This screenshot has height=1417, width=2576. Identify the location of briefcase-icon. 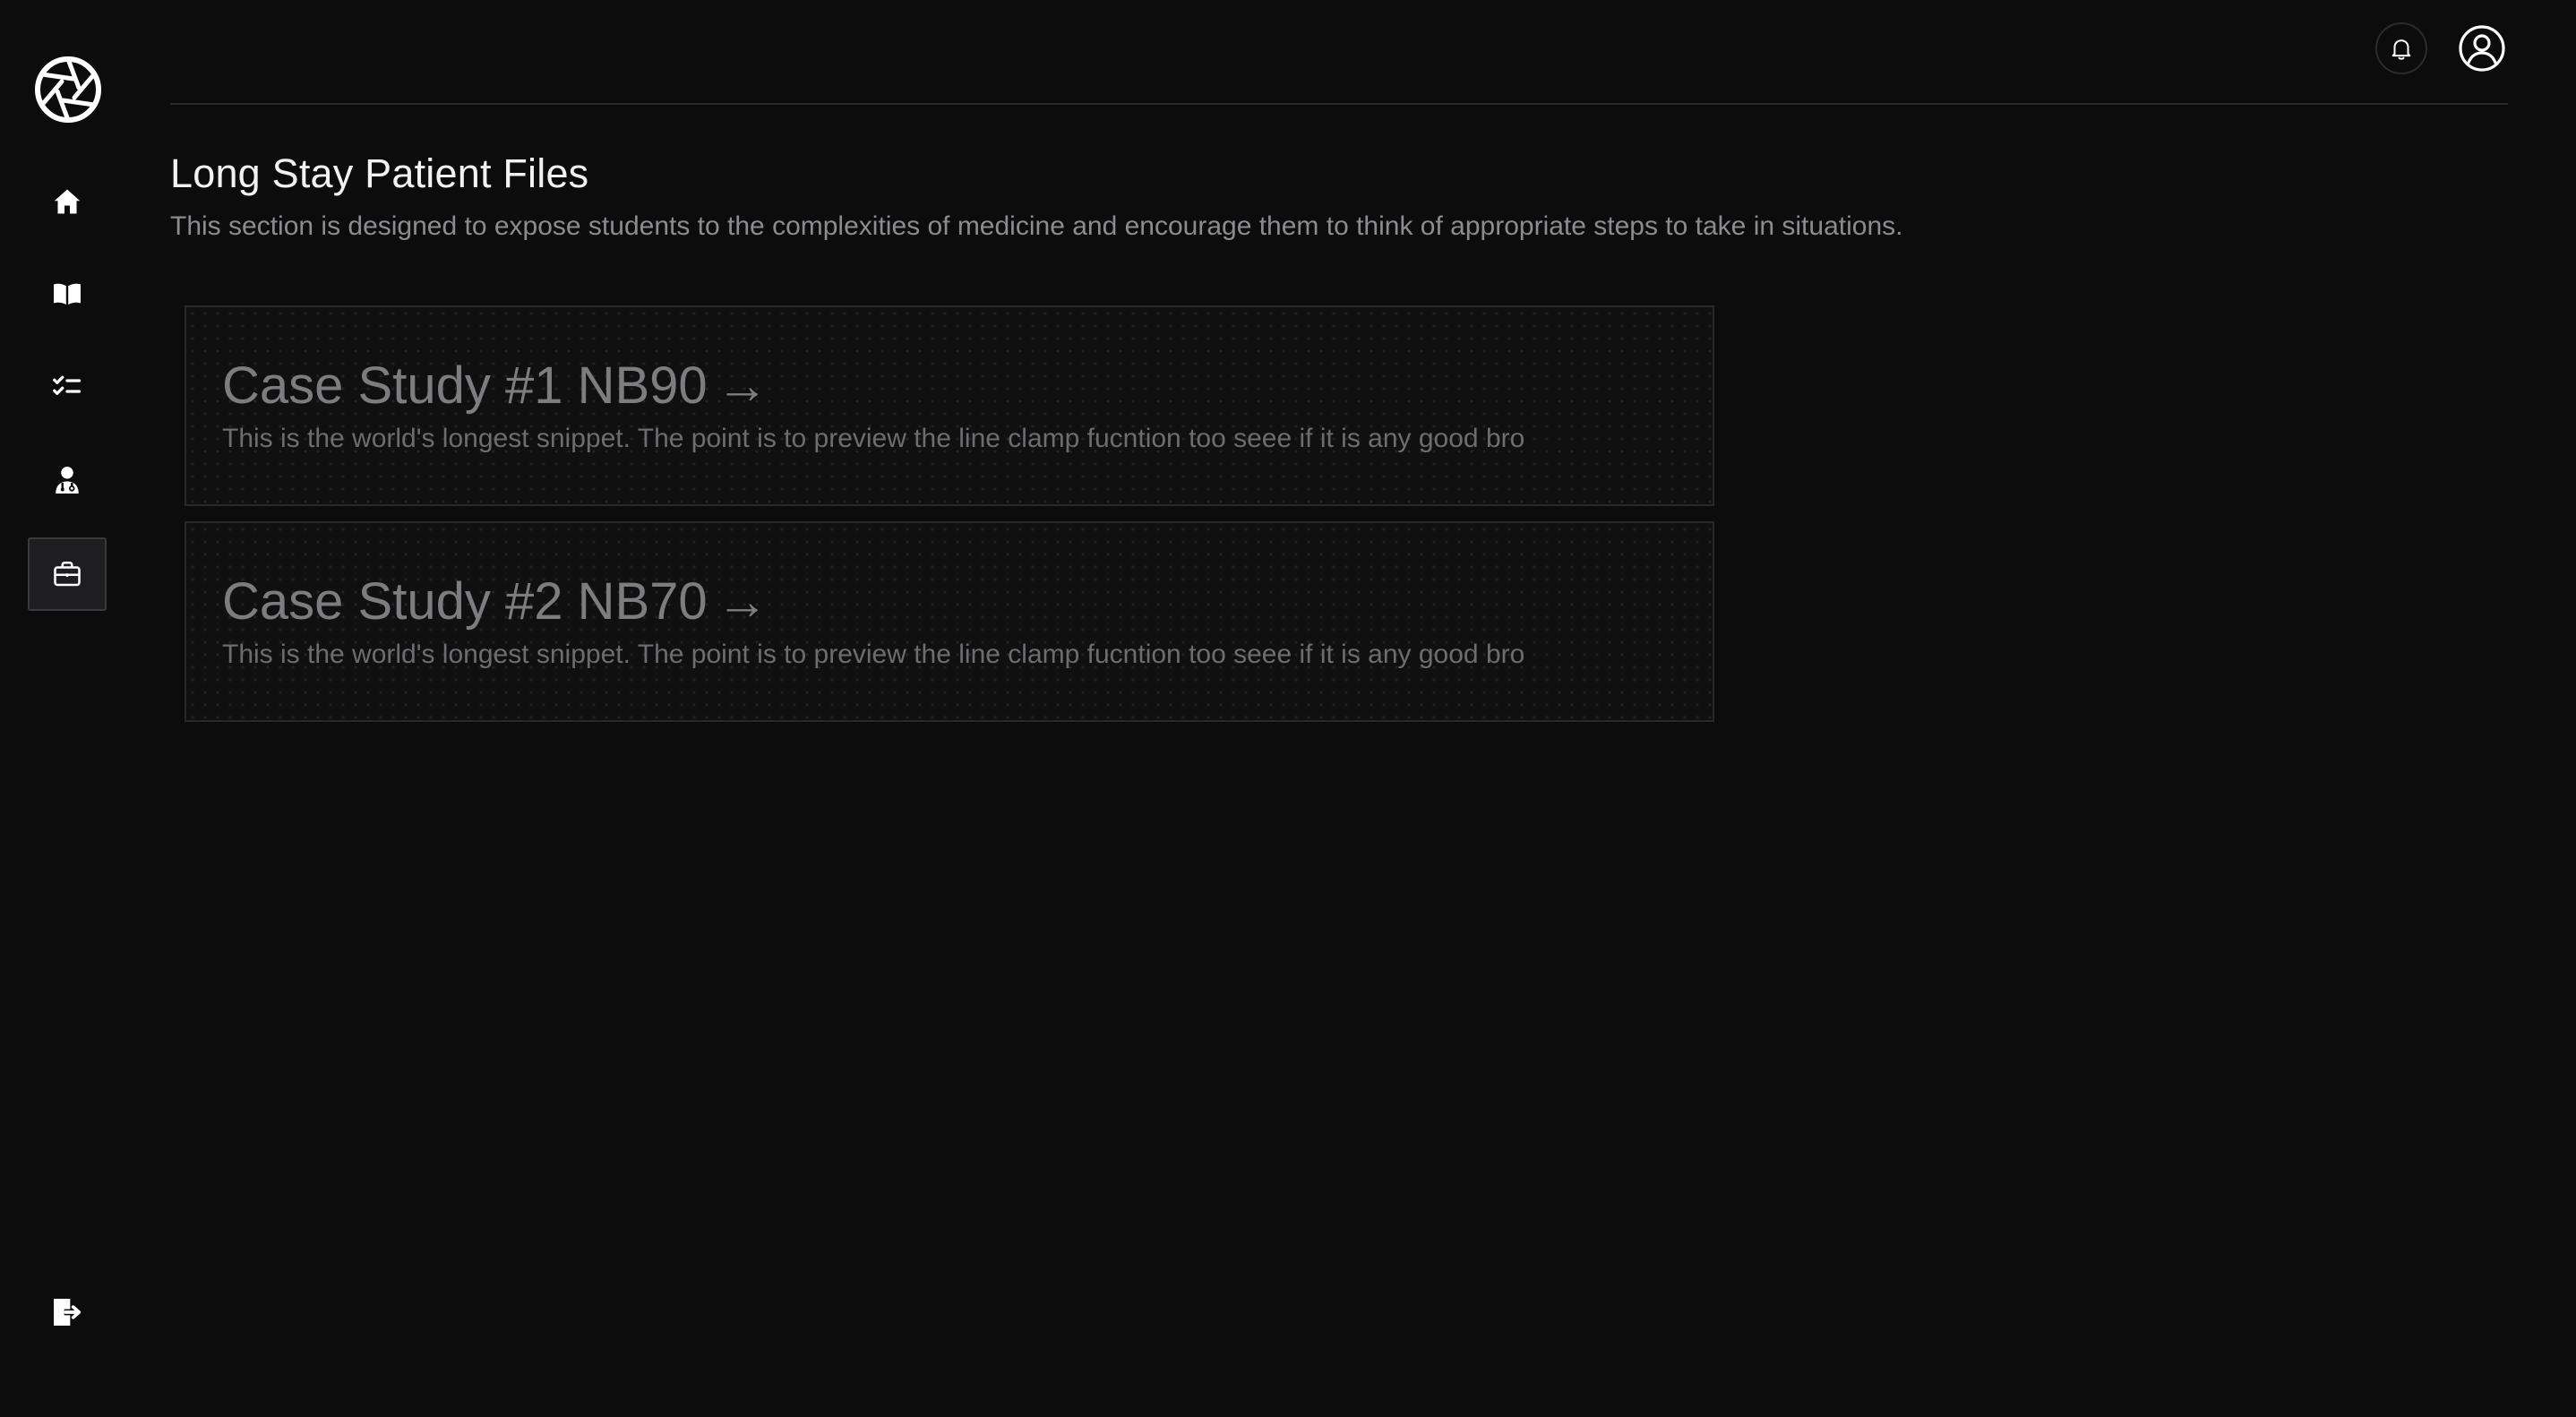
(67, 574).